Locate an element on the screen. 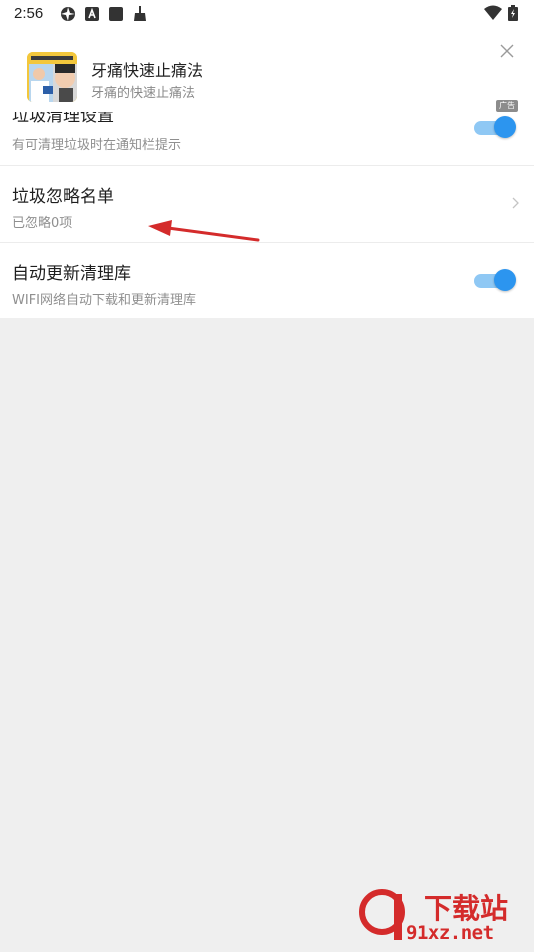 The width and height of the screenshot is (534, 952). watermark-brand: 下载站 is located at coordinates (466, 908).